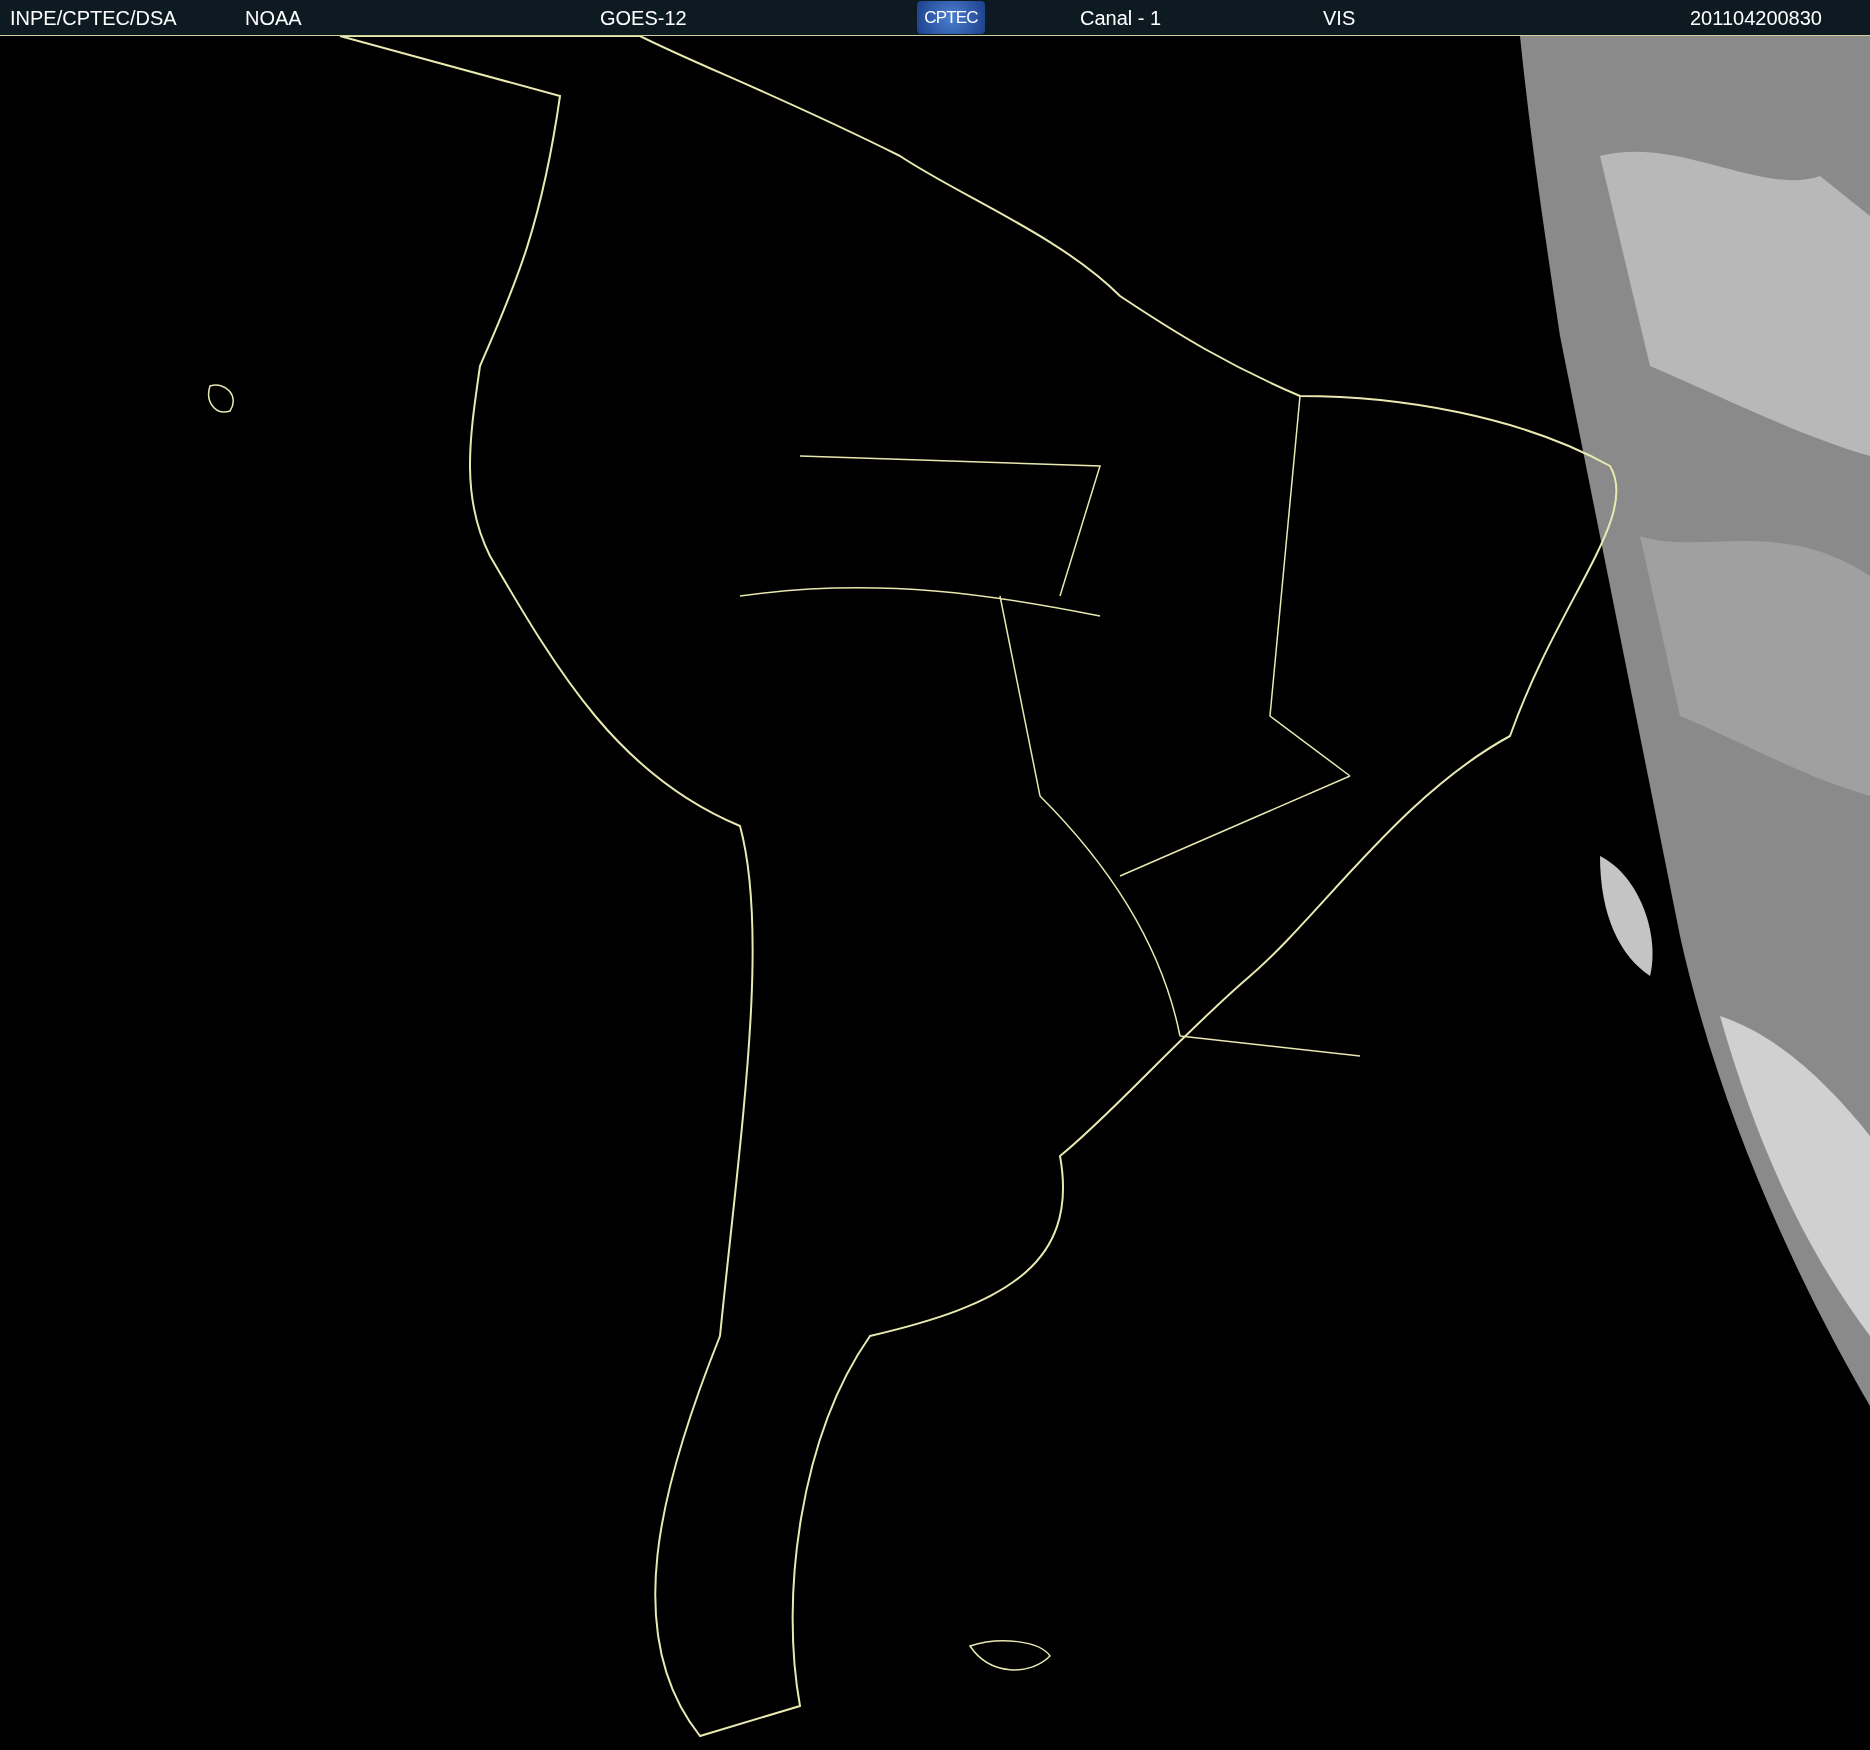 This screenshot has height=1750, width=1870. What do you see at coordinates (951, 17) in the screenshot?
I see `logo: CPTEC` at bounding box center [951, 17].